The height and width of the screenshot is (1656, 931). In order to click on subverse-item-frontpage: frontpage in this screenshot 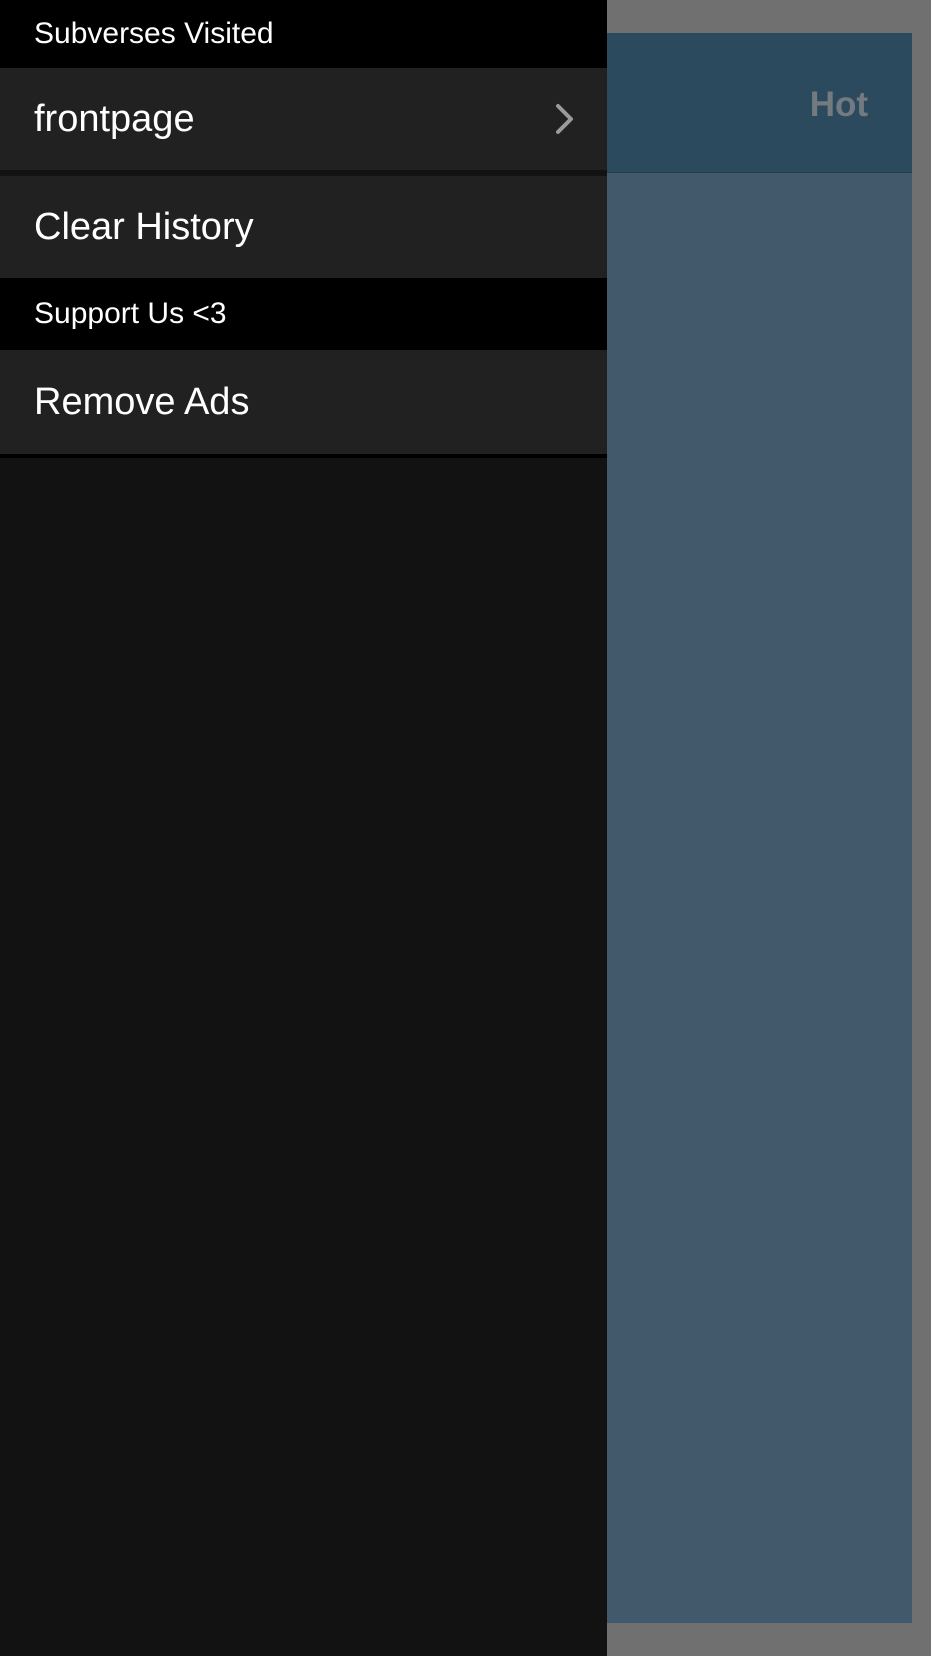, I will do `click(303, 119)`.